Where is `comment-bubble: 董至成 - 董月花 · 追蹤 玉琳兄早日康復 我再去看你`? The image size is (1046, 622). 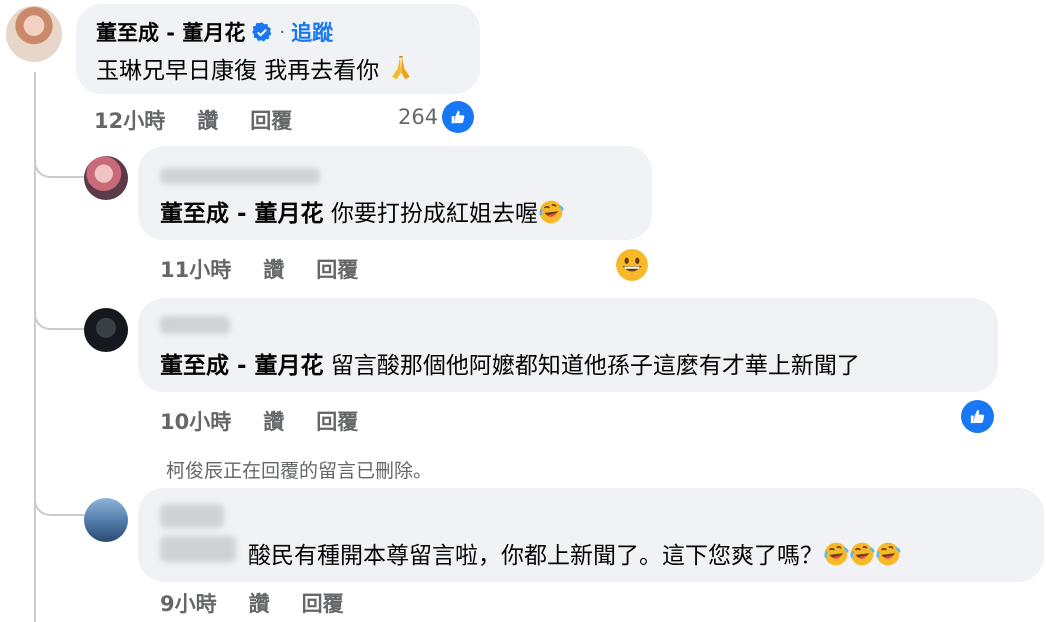
comment-bubble: 董至成 - 董月花 · 追蹤 玉琳兄早日康復 我再去看你 is located at coordinates (278, 49).